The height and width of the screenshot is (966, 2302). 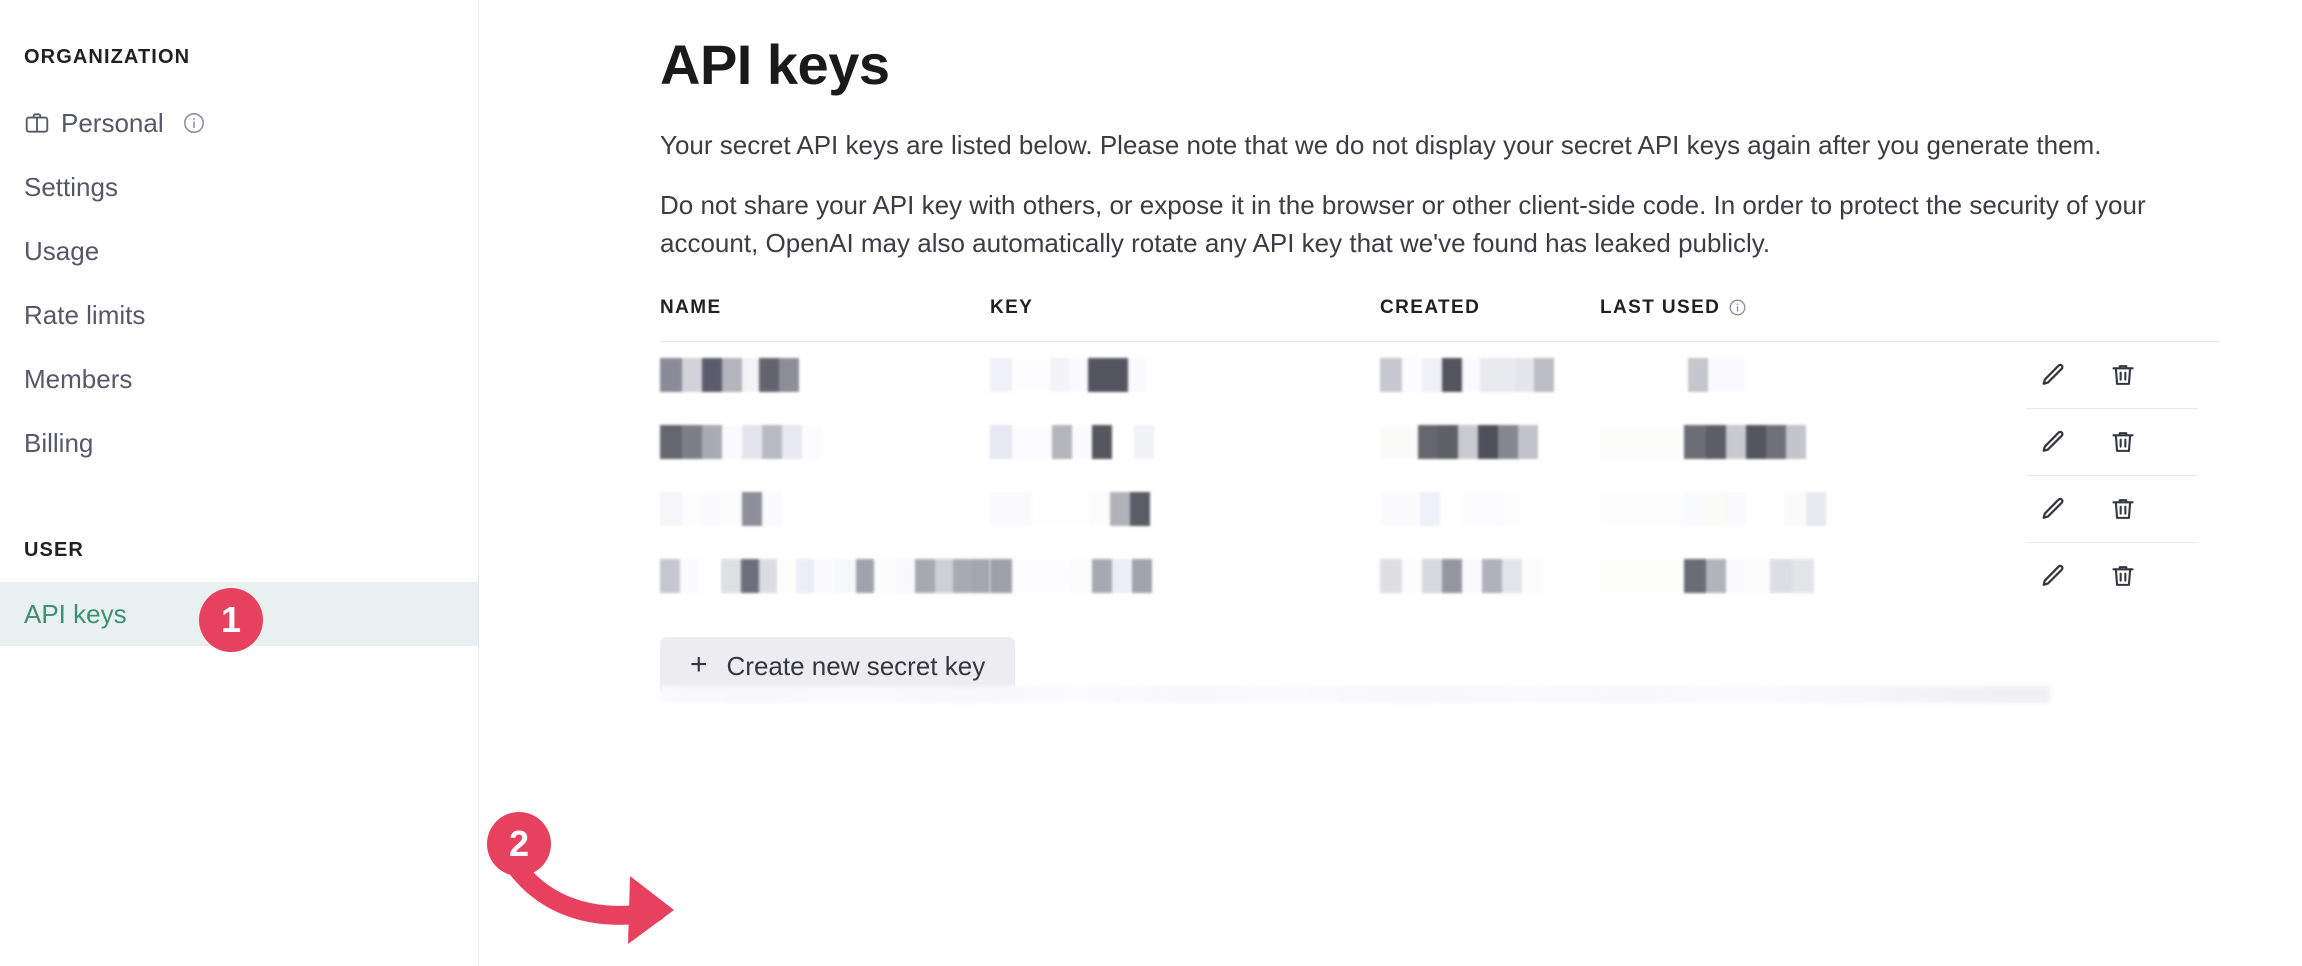 I want to click on sidebar-section-organization: ORGANIZATION, so click(x=107, y=57).